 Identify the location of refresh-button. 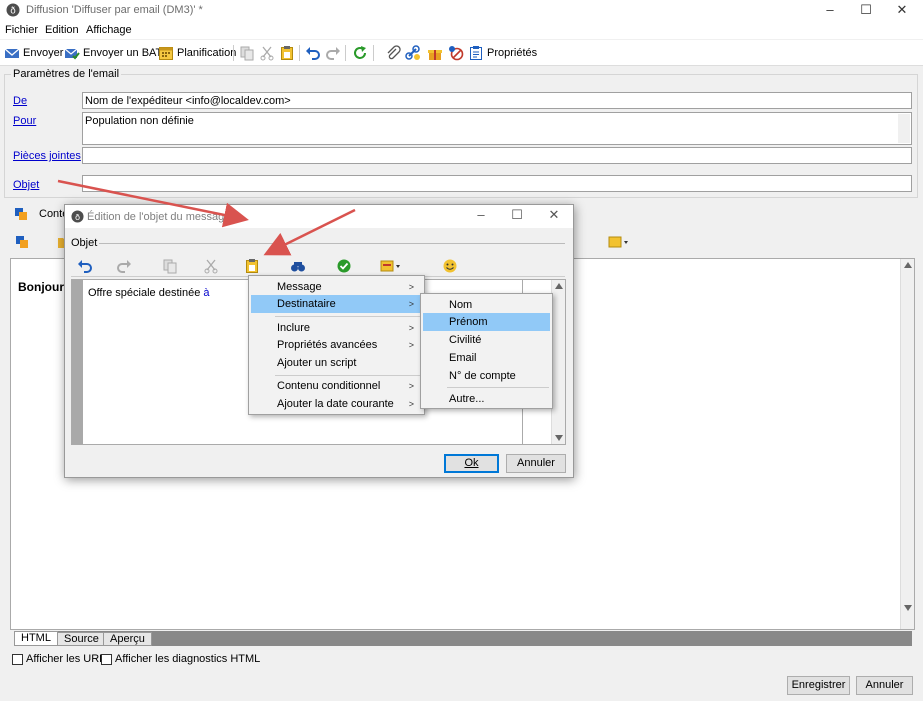
(360, 53).